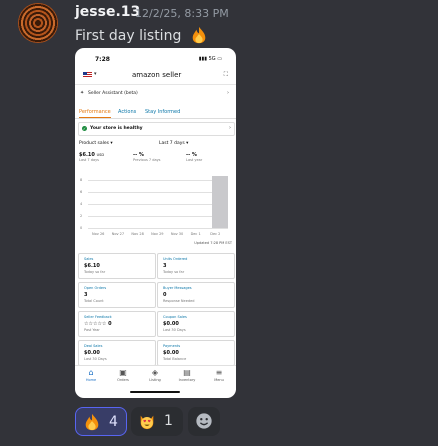  What do you see at coordinates (101, 421) in the screenshot?
I see `reaction-fire: 4` at bounding box center [101, 421].